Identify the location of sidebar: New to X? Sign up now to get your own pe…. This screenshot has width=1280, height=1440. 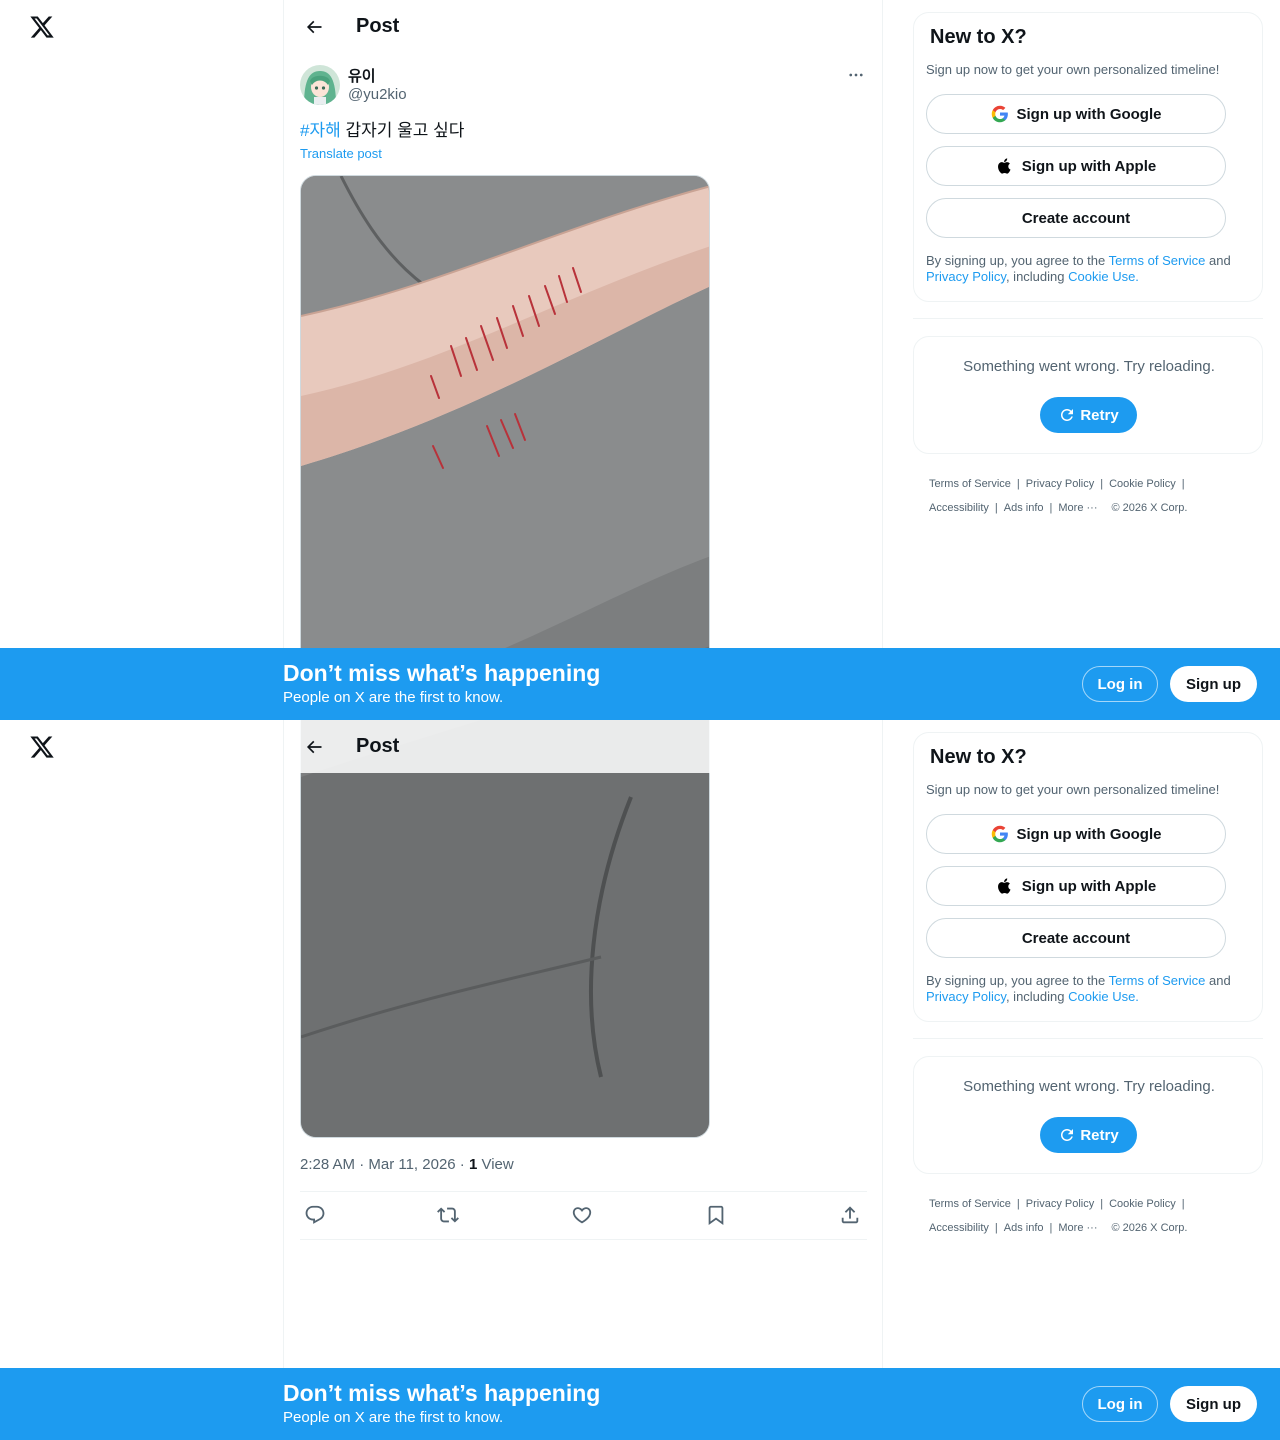
(1088, 983).